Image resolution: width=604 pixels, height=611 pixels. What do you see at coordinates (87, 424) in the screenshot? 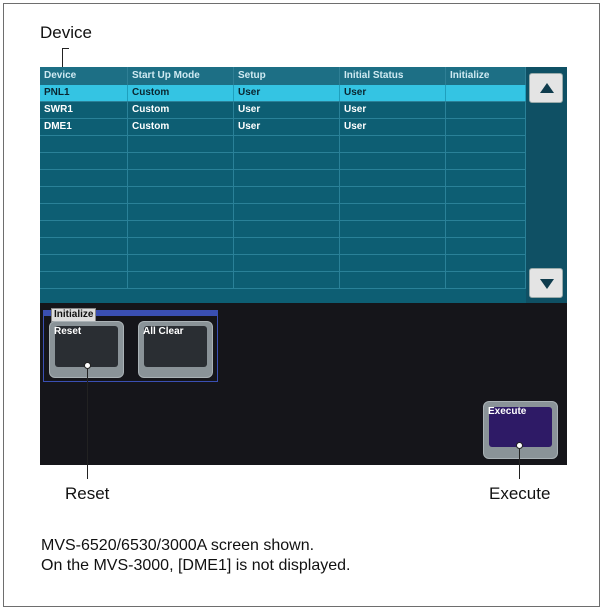
I see `reset-leader-line` at bounding box center [87, 424].